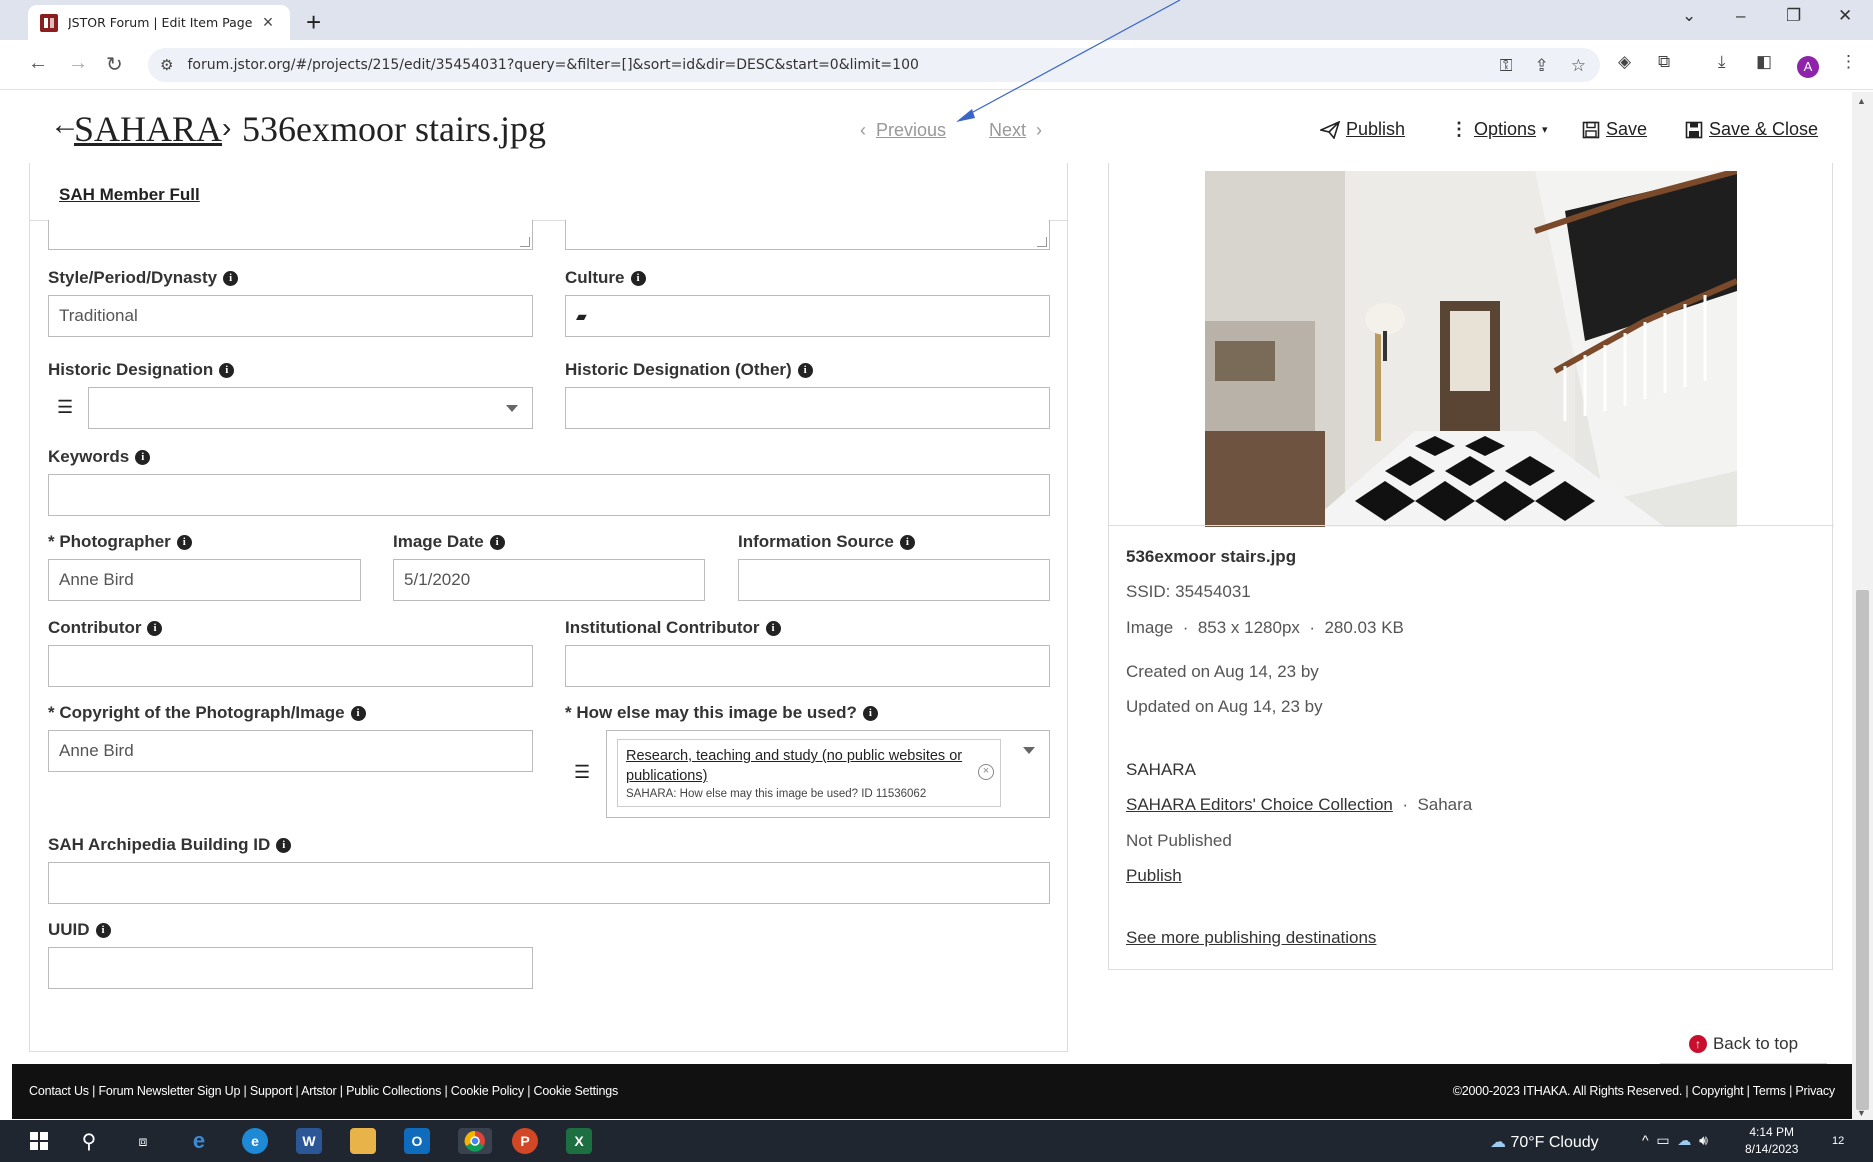  What do you see at coordinates (1471, 349) in the screenshot?
I see `item-image` at bounding box center [1471, 349].